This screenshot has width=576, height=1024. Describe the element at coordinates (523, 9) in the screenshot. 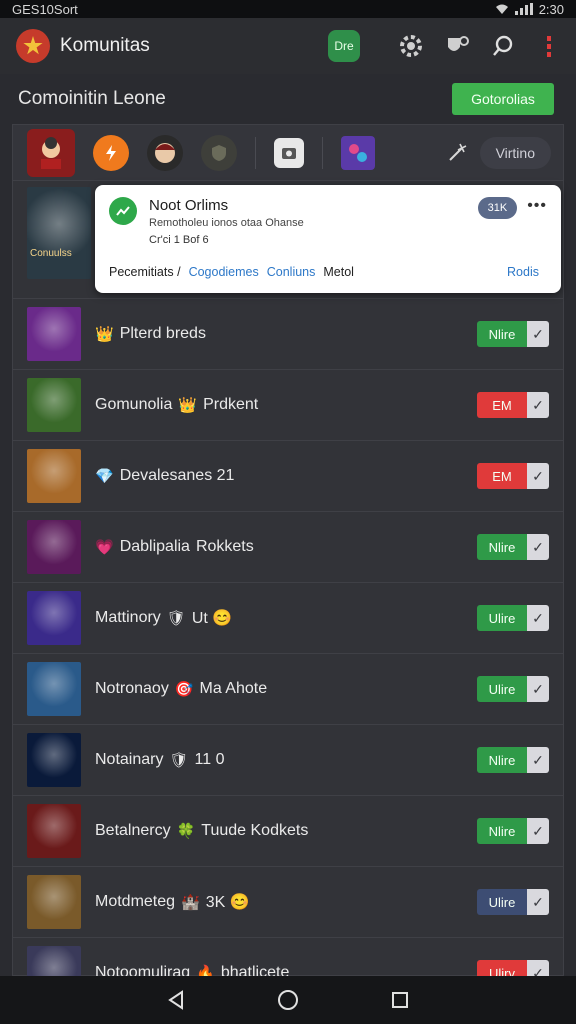

I see `signal-icon` at that location.